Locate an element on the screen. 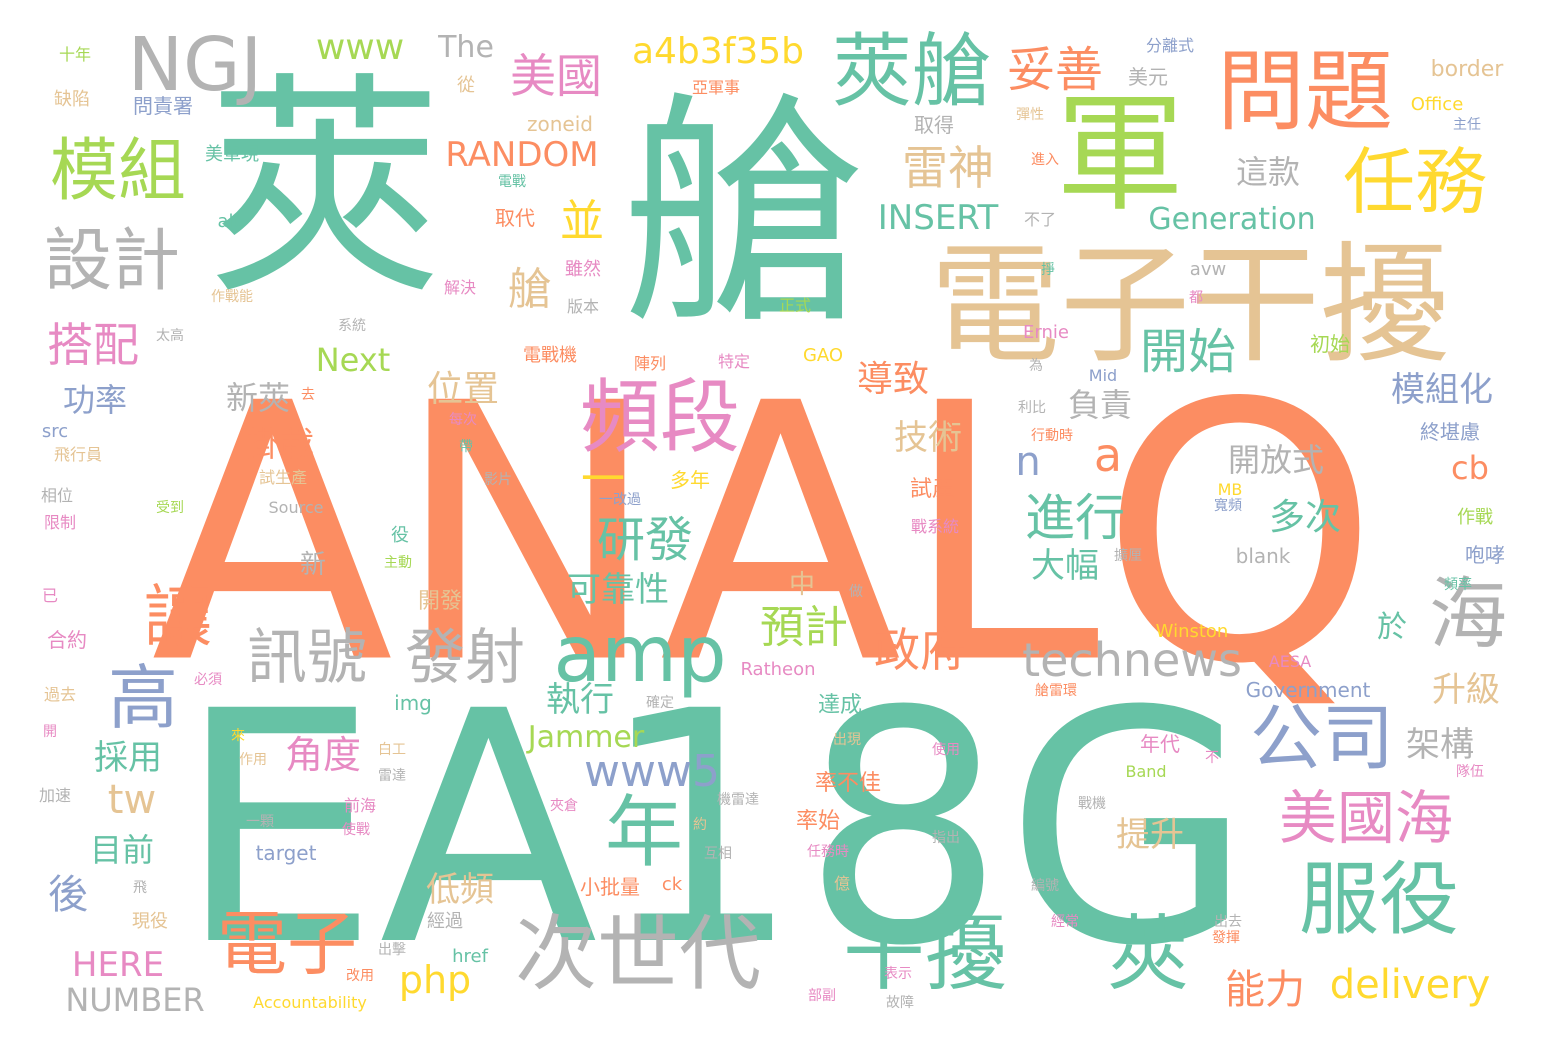  word-pinduan: 頻段 is located at coordinates (660, 417).